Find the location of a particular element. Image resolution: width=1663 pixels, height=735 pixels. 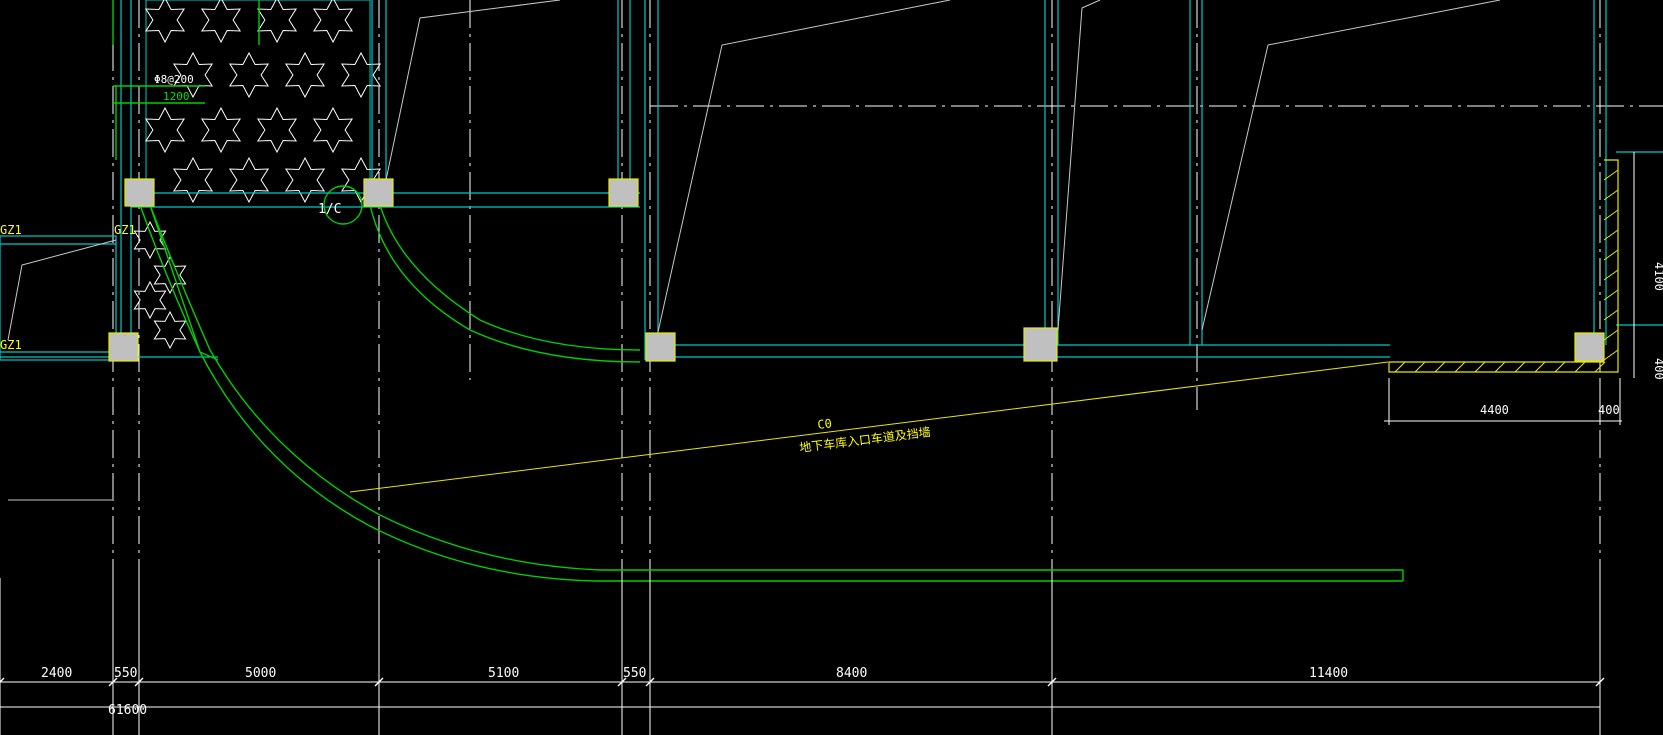

dim-vertical-label: 4100 is located at coordinates (1657, 276).